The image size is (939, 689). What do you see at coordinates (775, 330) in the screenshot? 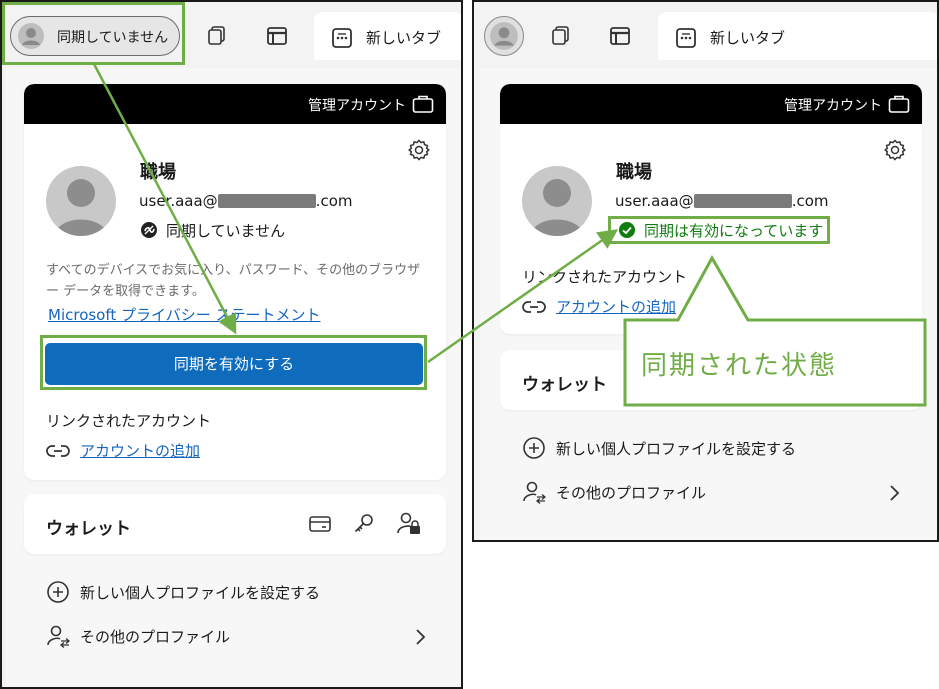
I see `annotation-callout-box` at bounding box center [775, 330].